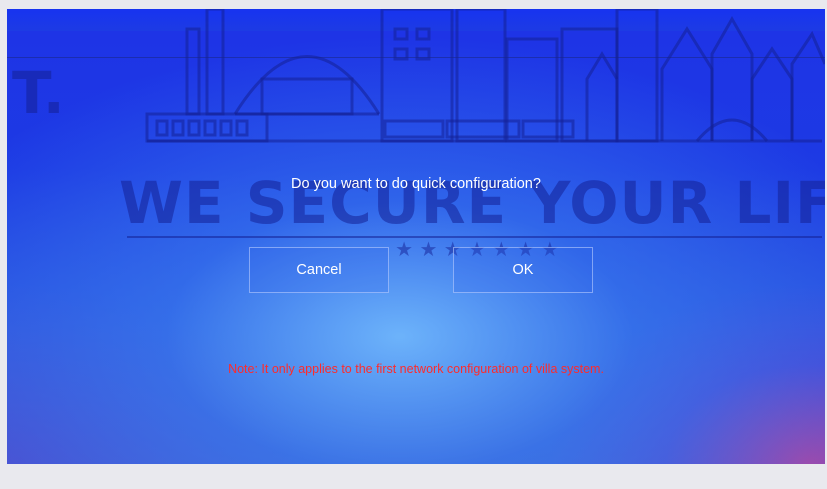 The height and width of the screenshot is (489, 827). What do you see at coordinates (319, 270) in the screenshot?
I see `cancel-button: Cancel` at bounding box center [319, 270].